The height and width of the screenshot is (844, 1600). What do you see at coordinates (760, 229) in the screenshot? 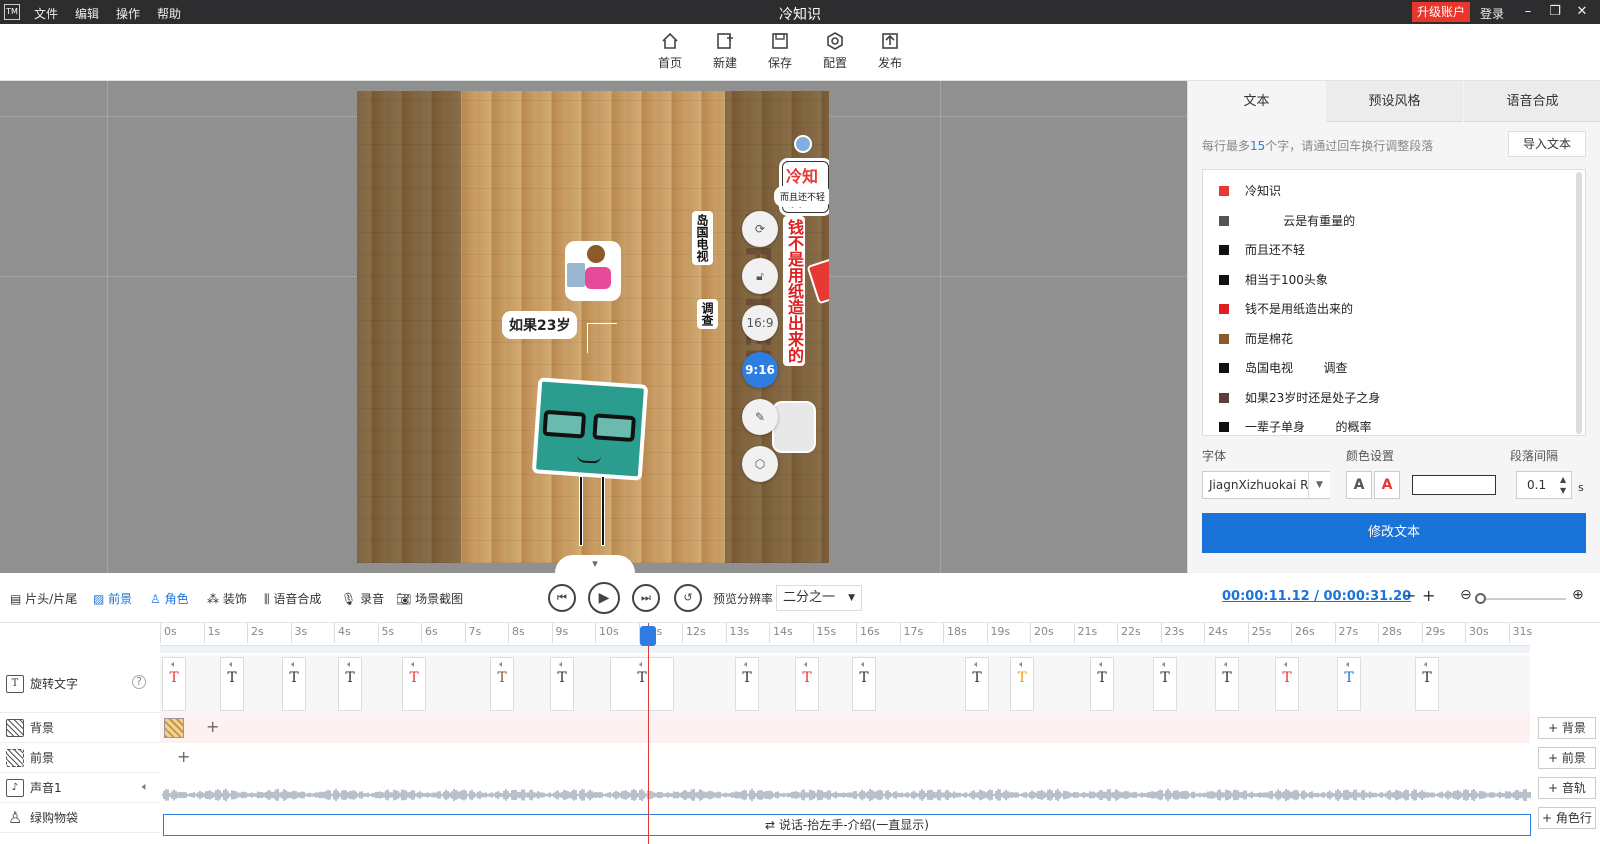
I see `rotate-button: ⟳` at bounding box center [760, 229].